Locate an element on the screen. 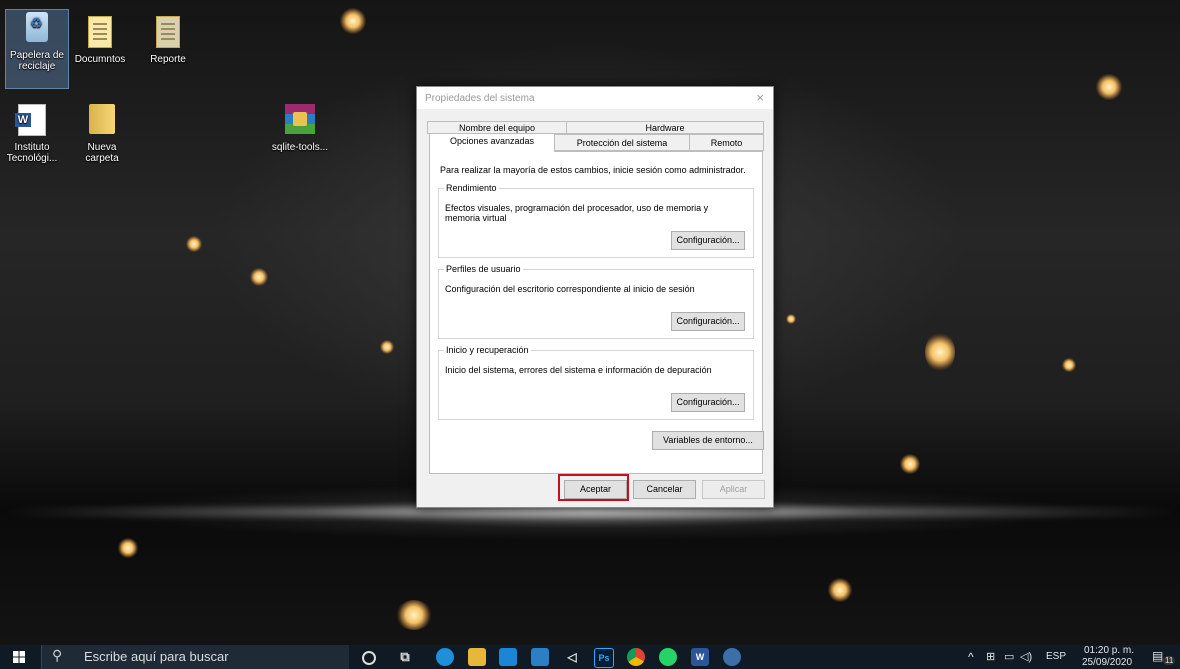 This screenshot has height=669, width=1180. tab-hardware: Hardware is located at coordinates (665, 127).